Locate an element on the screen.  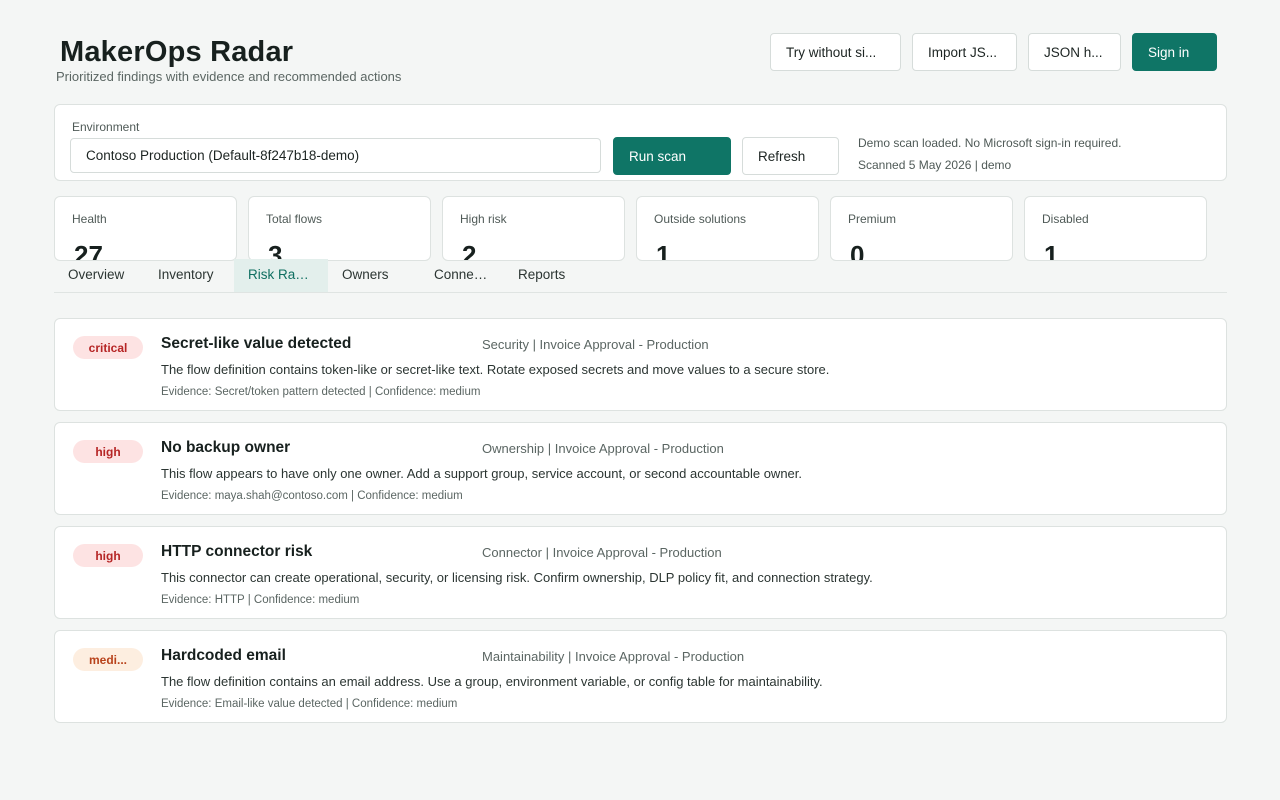
stat-value: 0 is located at coordinates (857, 250).